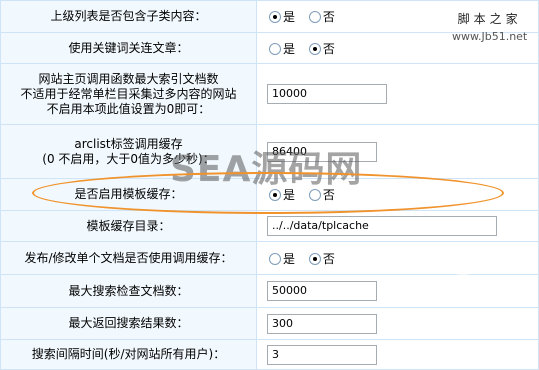  Describe the element at coordinates (489, 28) in the screenshot. I see `brand-watermark: 脚本之家 www.Jb51.net` at that location.